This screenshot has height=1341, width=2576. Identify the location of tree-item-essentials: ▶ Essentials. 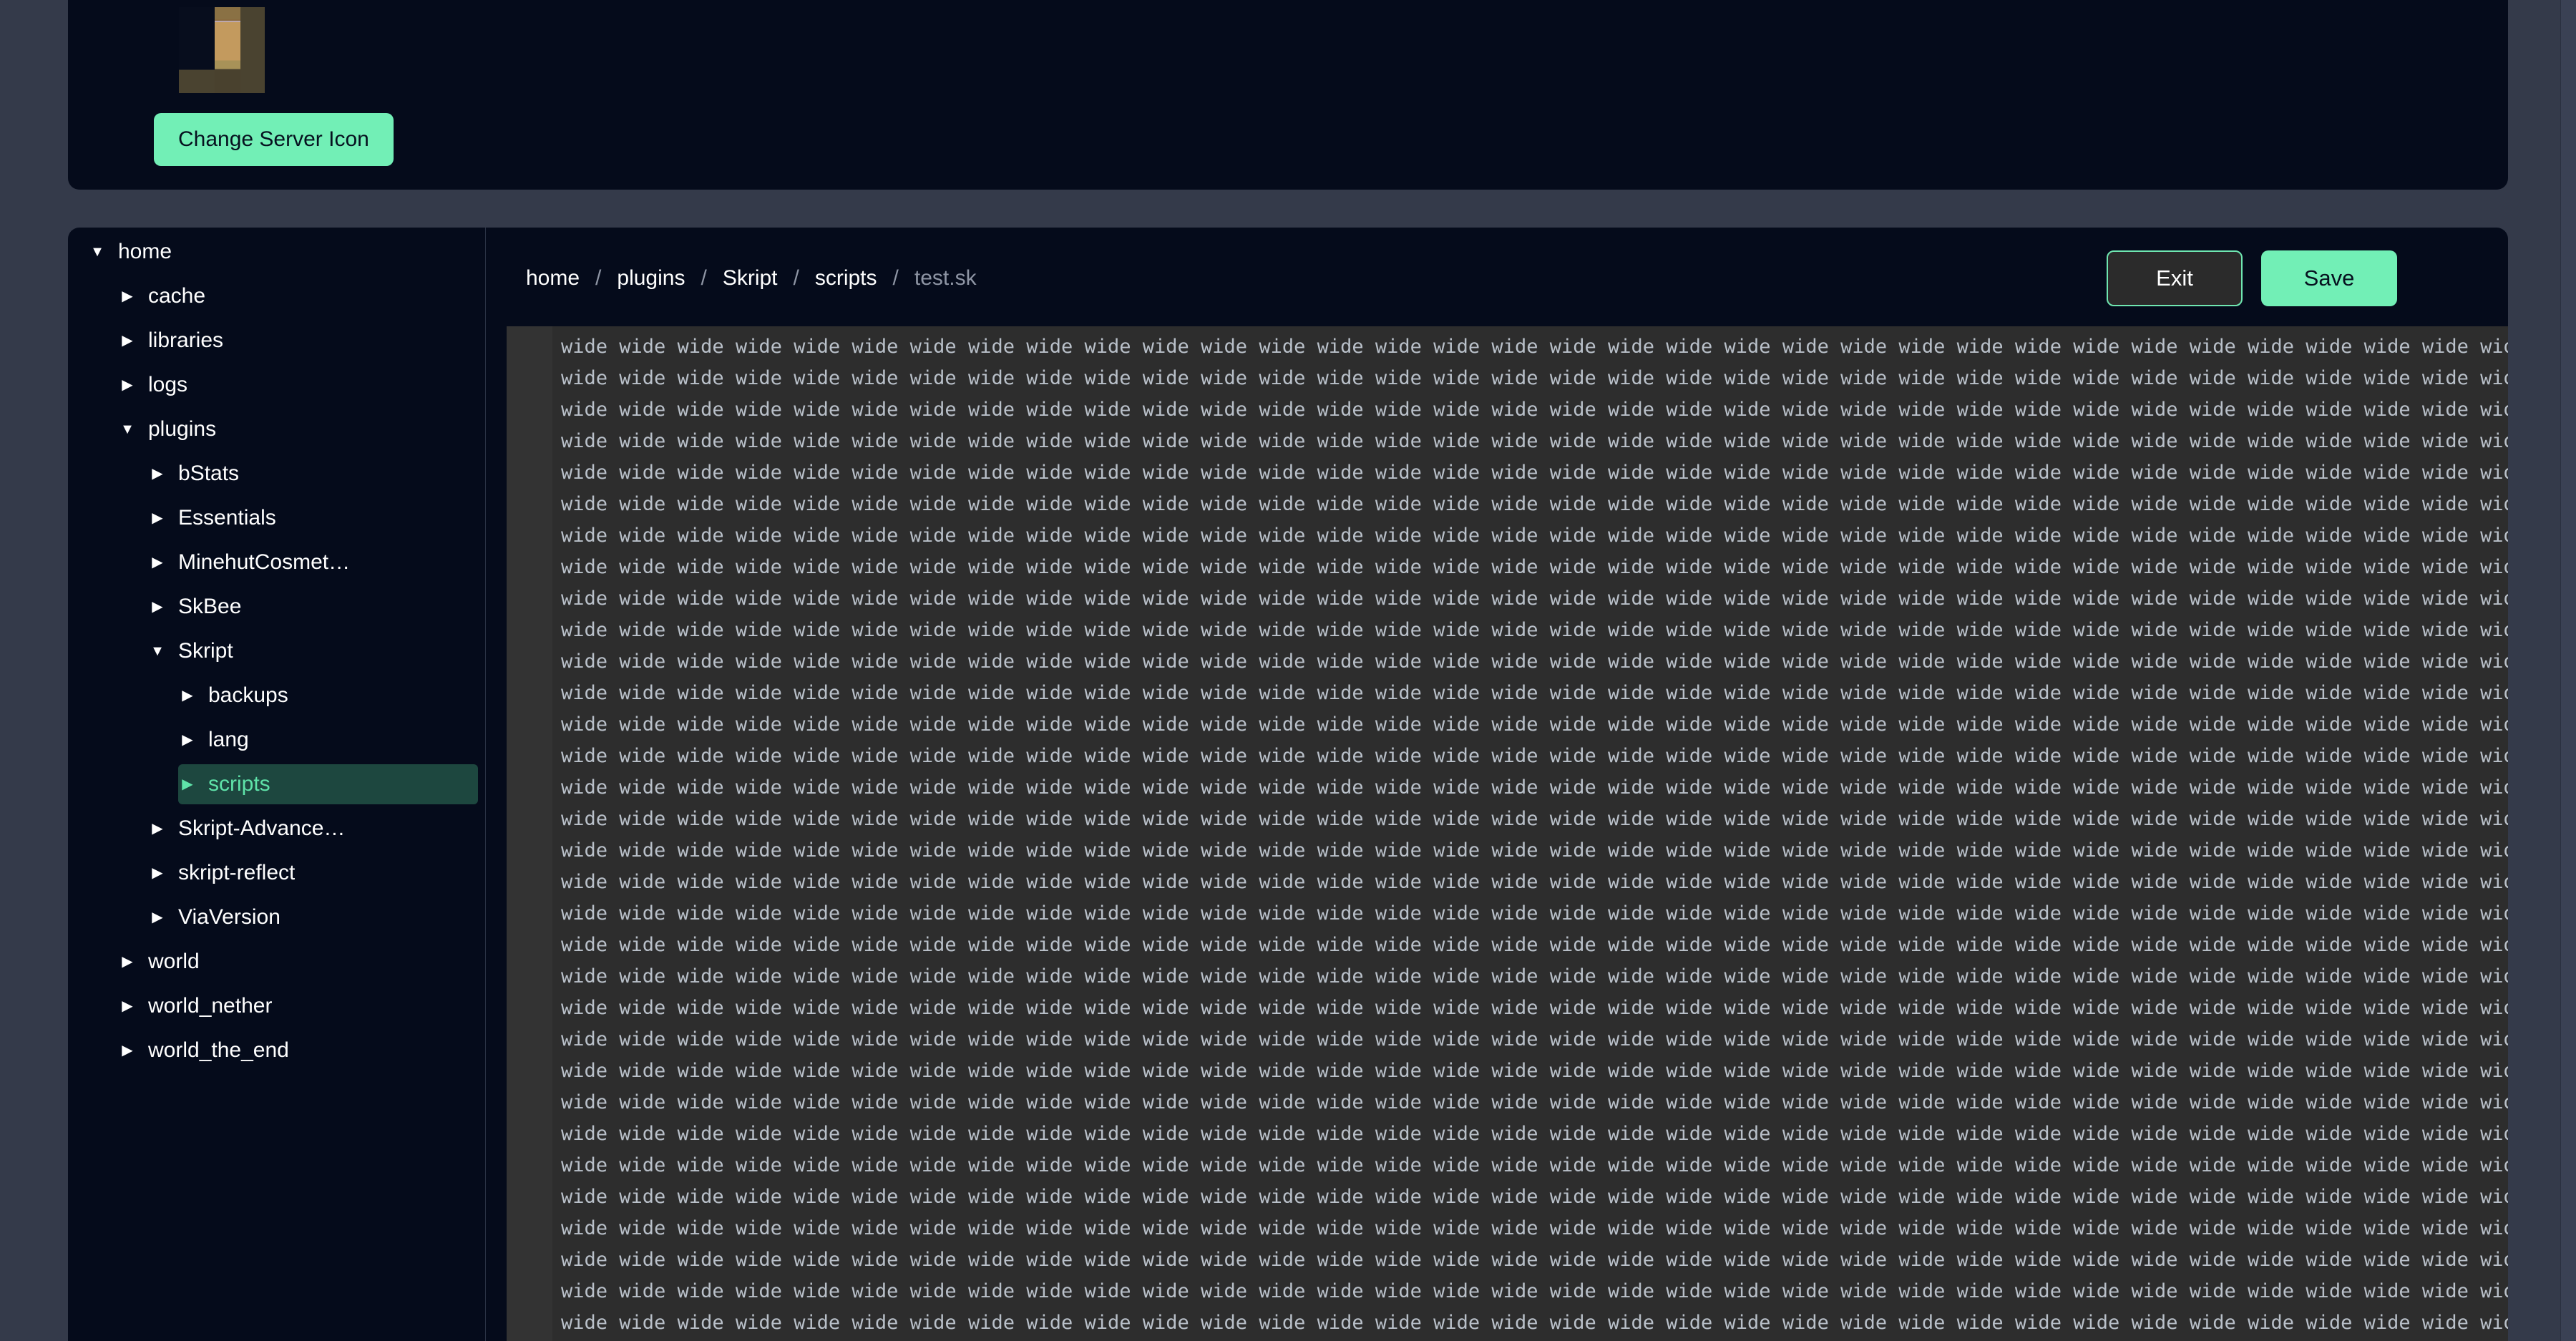
(313, 518).